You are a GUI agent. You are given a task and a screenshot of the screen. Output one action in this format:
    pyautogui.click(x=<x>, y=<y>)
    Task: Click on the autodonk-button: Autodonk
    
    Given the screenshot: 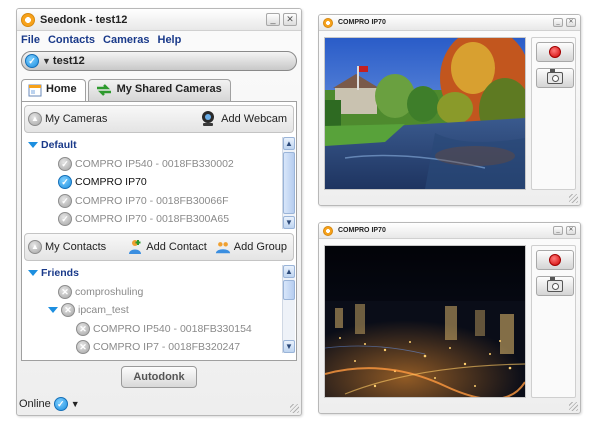 What is the action you would take?
    pyautogui.click(x=159, y=377)
    